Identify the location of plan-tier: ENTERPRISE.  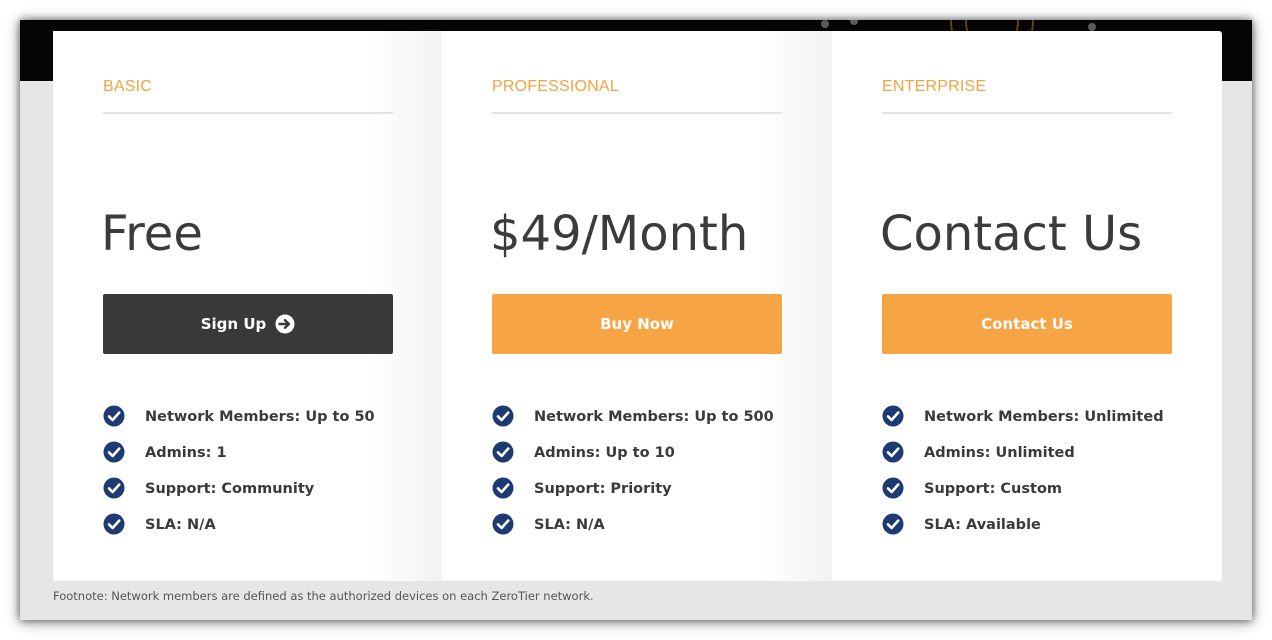
(934, 86).